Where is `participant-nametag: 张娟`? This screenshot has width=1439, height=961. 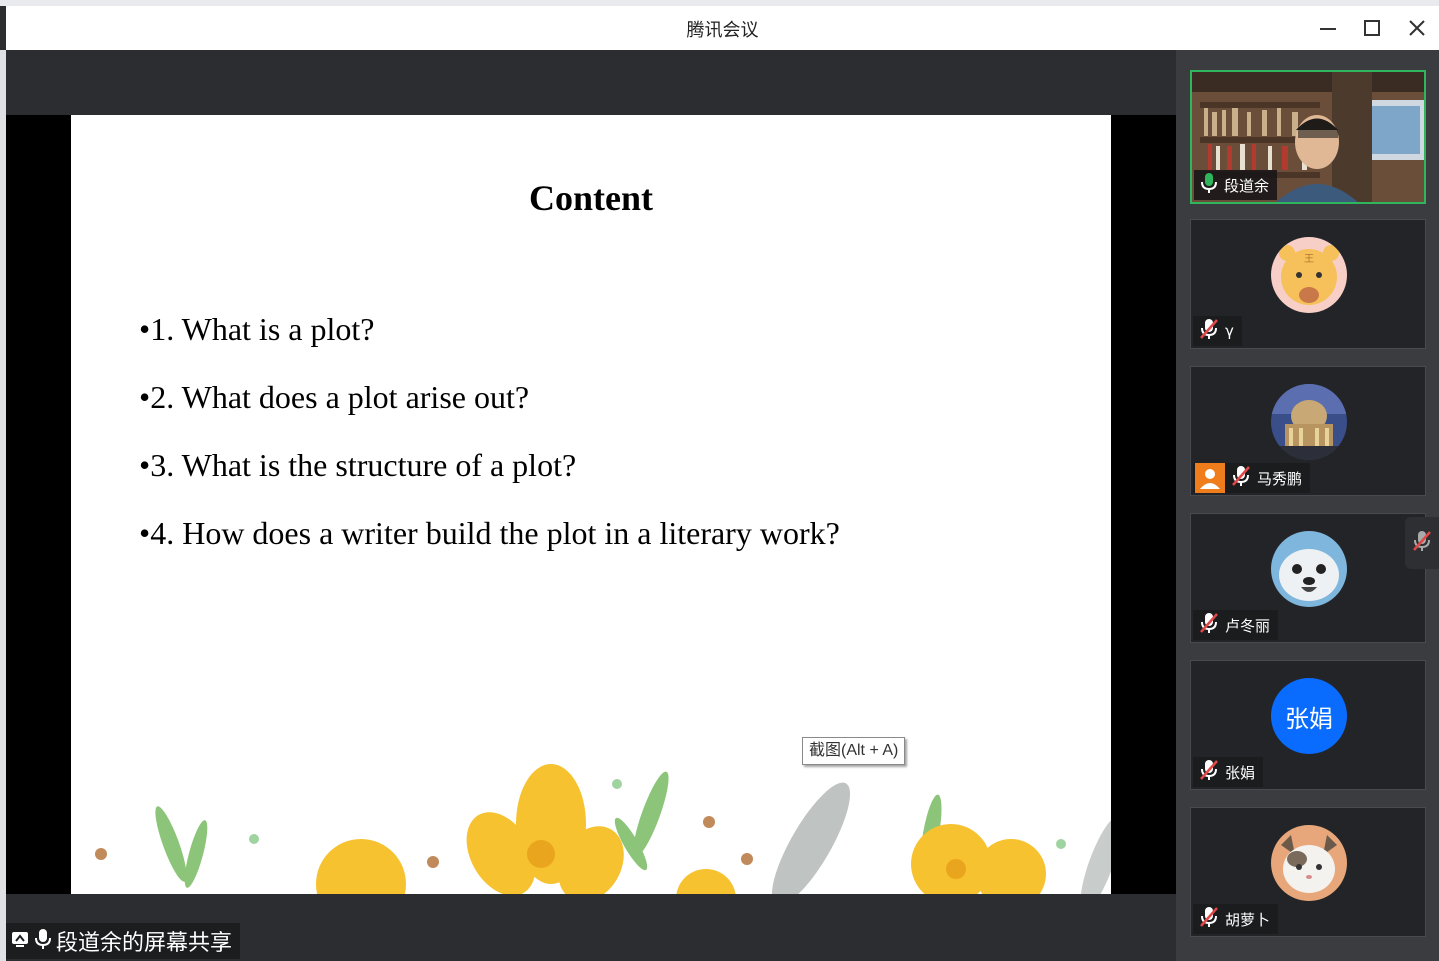
participant-nametag: 张娟 is located at coordinates (1228, 772).